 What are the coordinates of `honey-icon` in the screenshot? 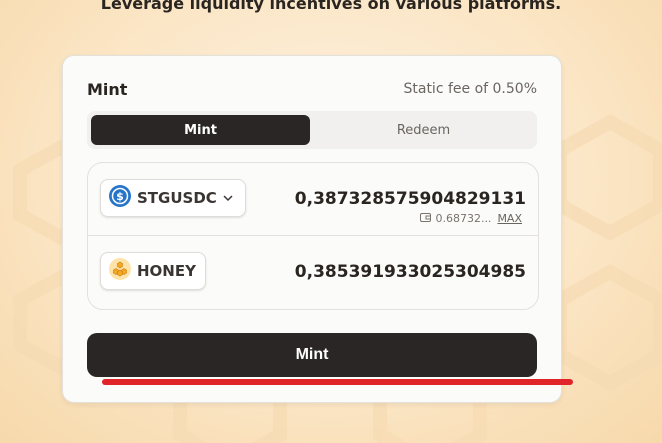 It's located at (120, 271).